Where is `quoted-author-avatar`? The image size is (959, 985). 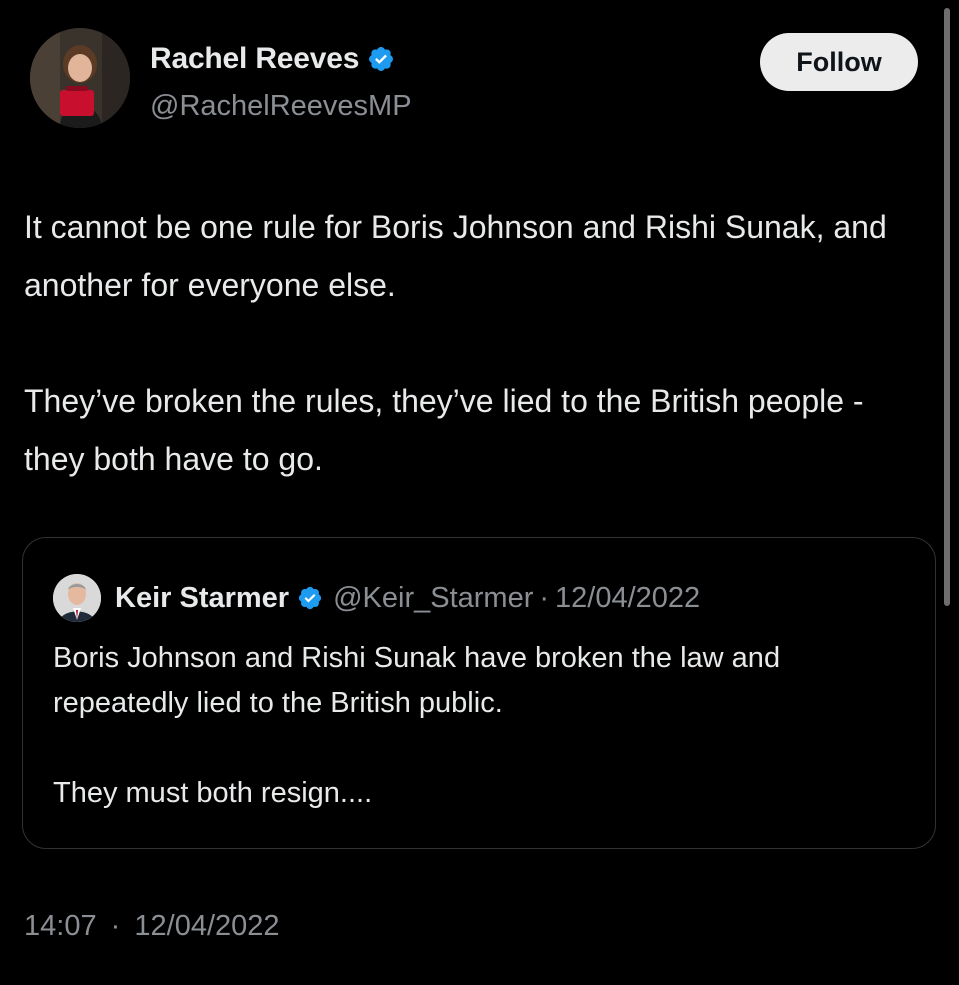
quoted-author-avatar is located at coordinates (77, 598).